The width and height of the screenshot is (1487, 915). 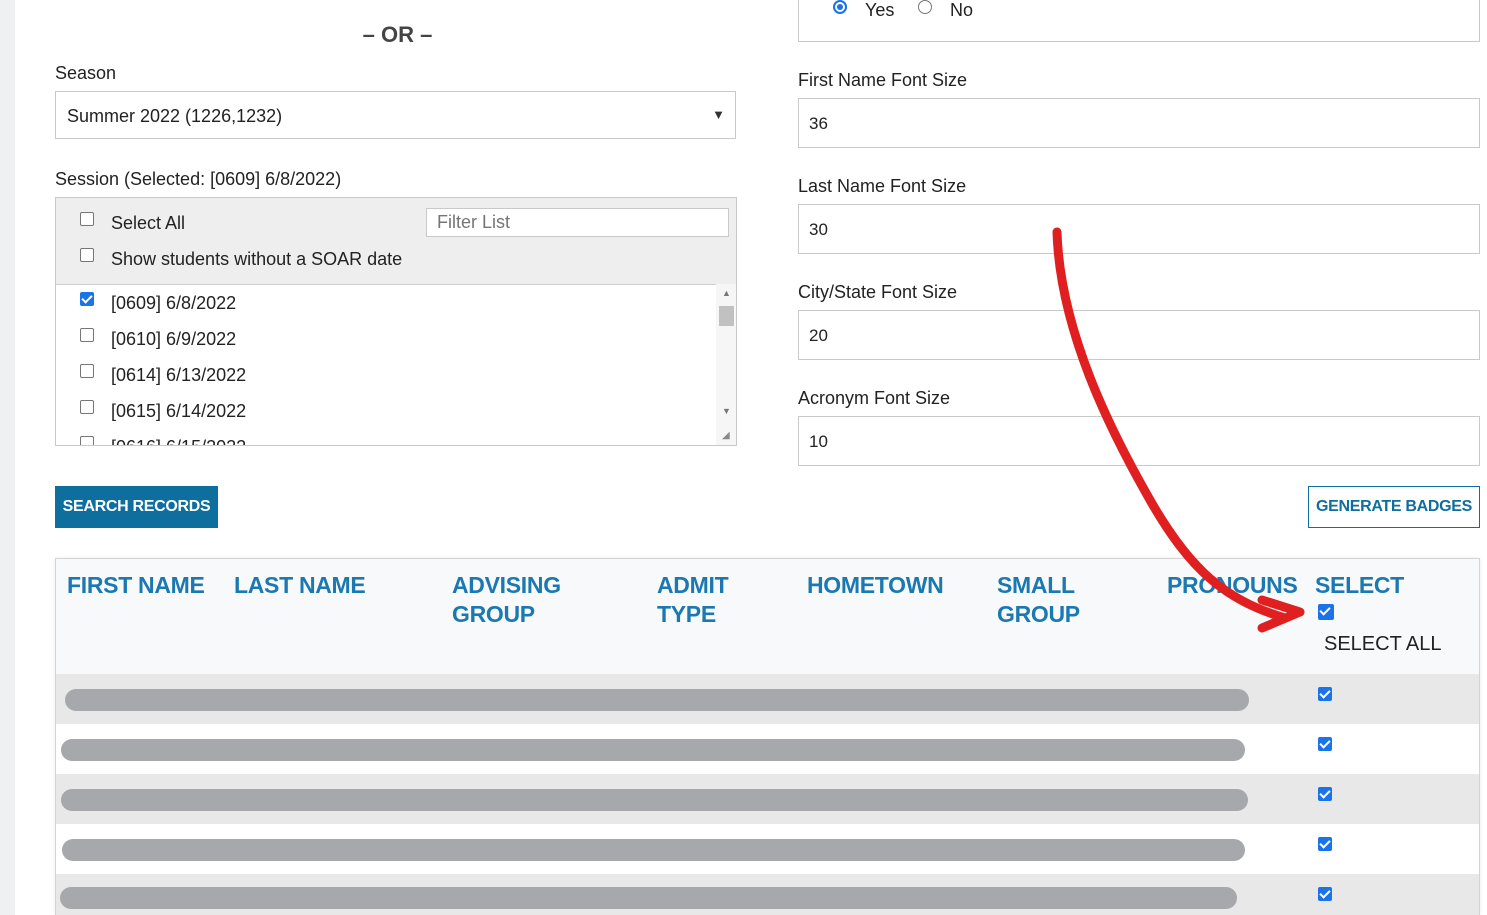 What do you see at coordinates (1139, 229) in the screenshot?
I see `last-name-font-field: 30` at bounding box center [1139, 229].